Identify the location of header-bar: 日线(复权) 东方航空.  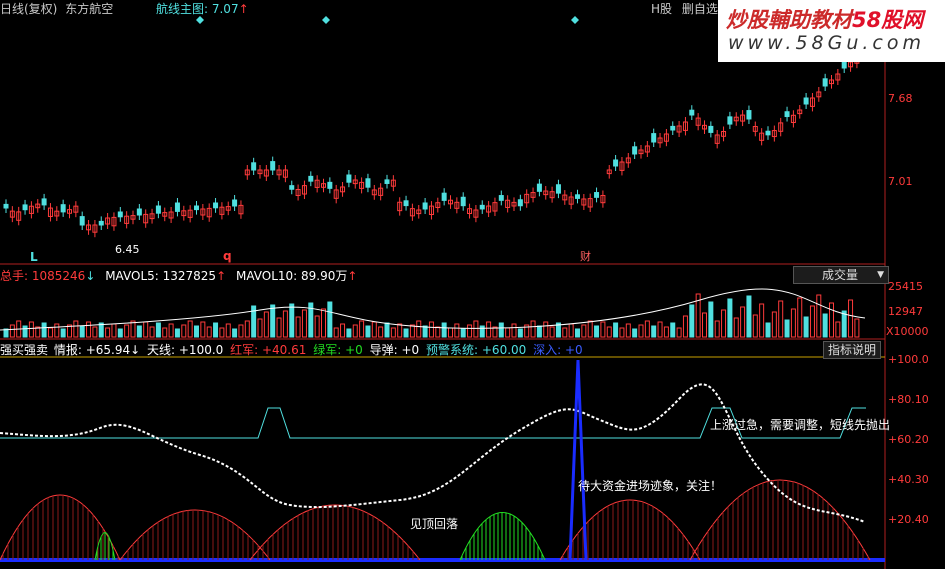
(56, 8).